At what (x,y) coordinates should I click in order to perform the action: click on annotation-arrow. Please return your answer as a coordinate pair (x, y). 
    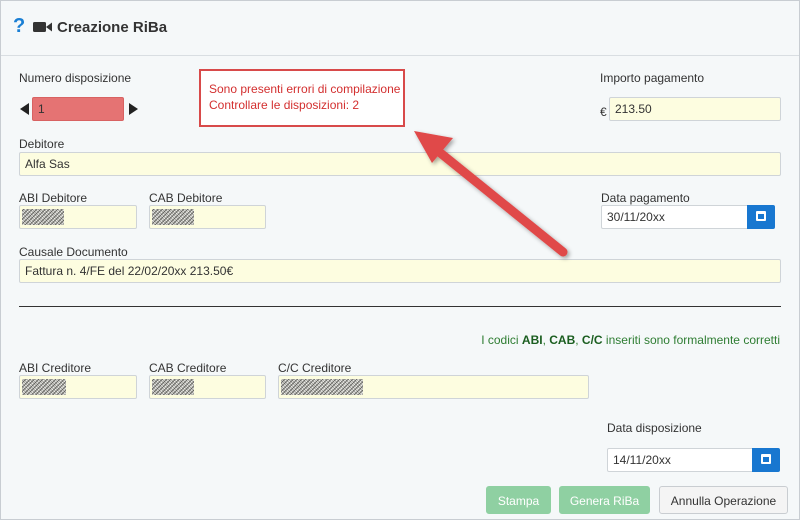
    Looking at the image, I should click on (491, 194).